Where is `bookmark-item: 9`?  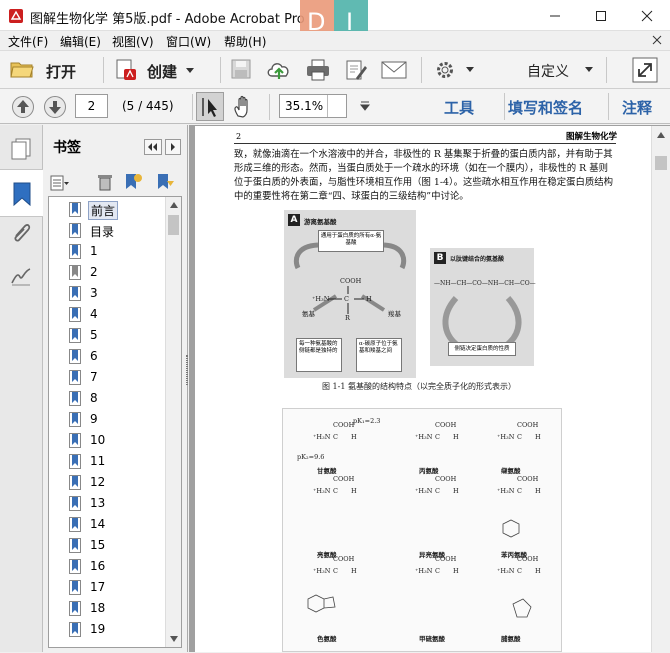 bookmark-item: 9 is located at coordinates (119, 419).